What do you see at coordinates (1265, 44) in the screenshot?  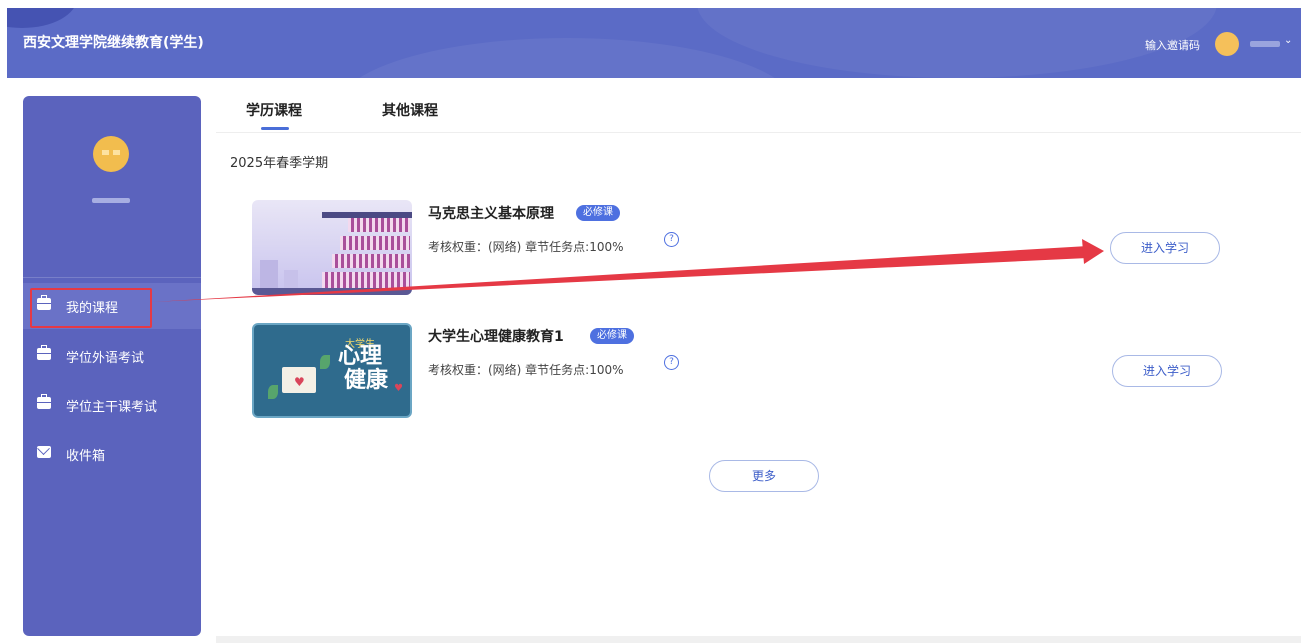 I see `user-name-blurred` at bounding box center [1265, 44].